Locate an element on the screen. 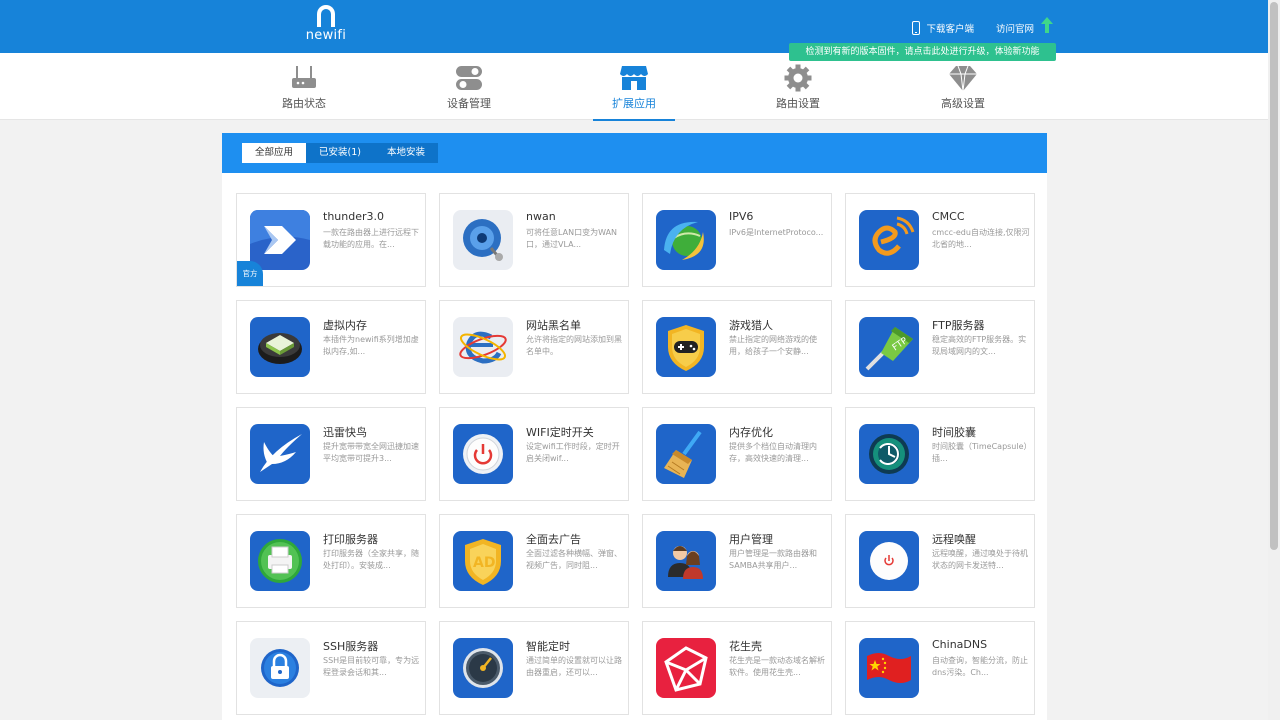 The width and height of the screenshot is (1280, 720). nav-label: 路由状态 is located at coordinates (304, 103).